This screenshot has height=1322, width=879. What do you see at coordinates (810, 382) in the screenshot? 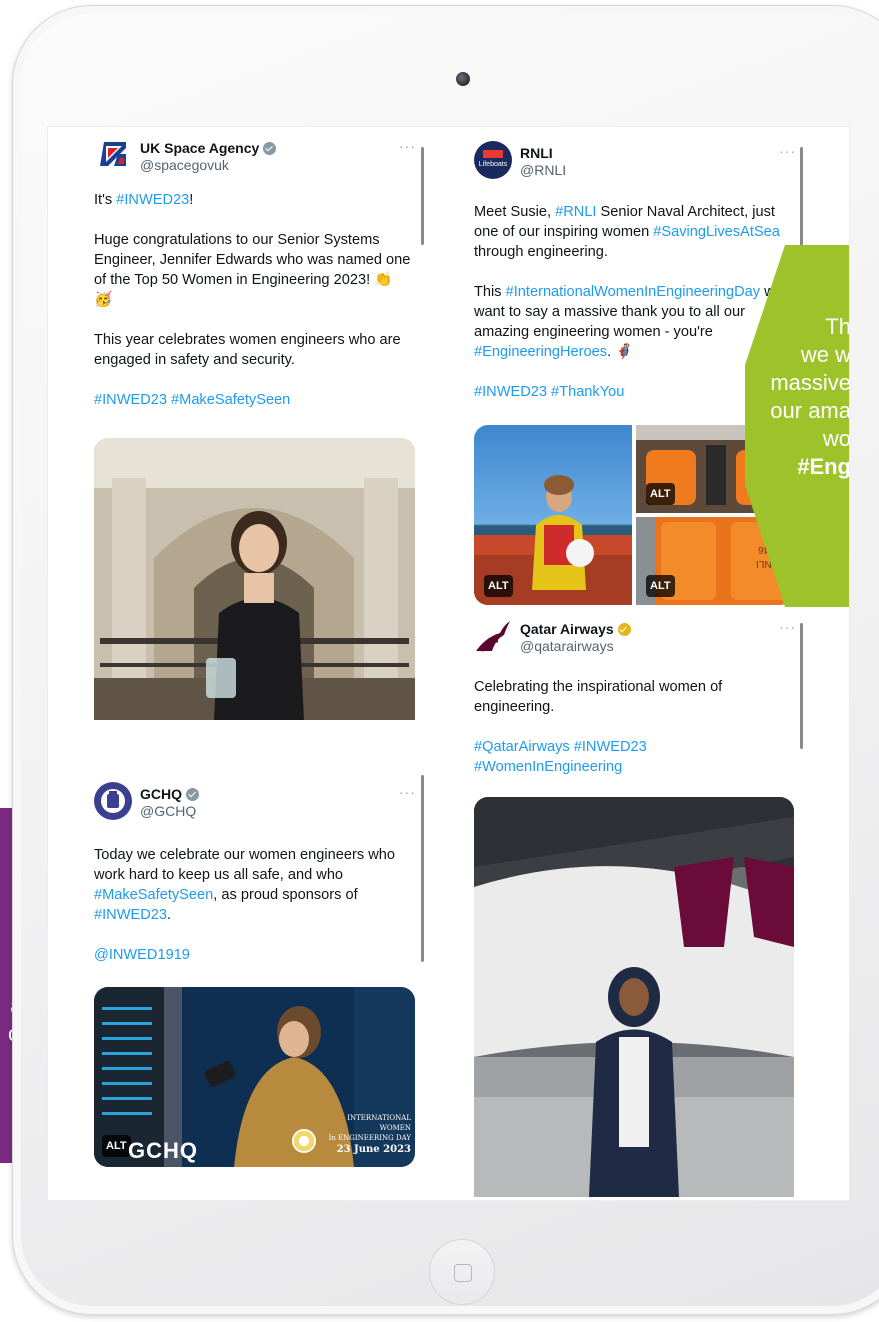
I see `green-callout-line-3: massive` at bounding box center [810, 382].